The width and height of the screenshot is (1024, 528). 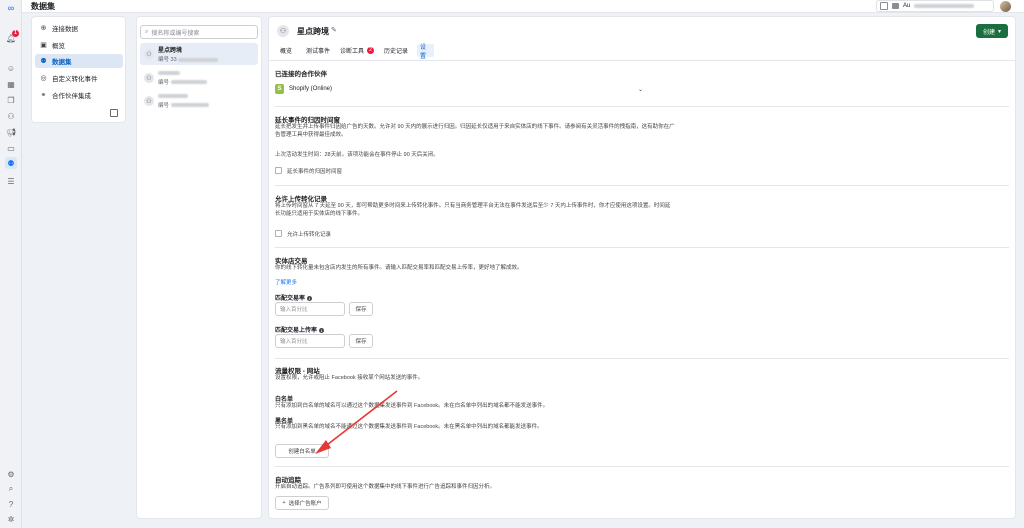 I want to click on annotation-arrow-icon, so click(x=356, y=422).